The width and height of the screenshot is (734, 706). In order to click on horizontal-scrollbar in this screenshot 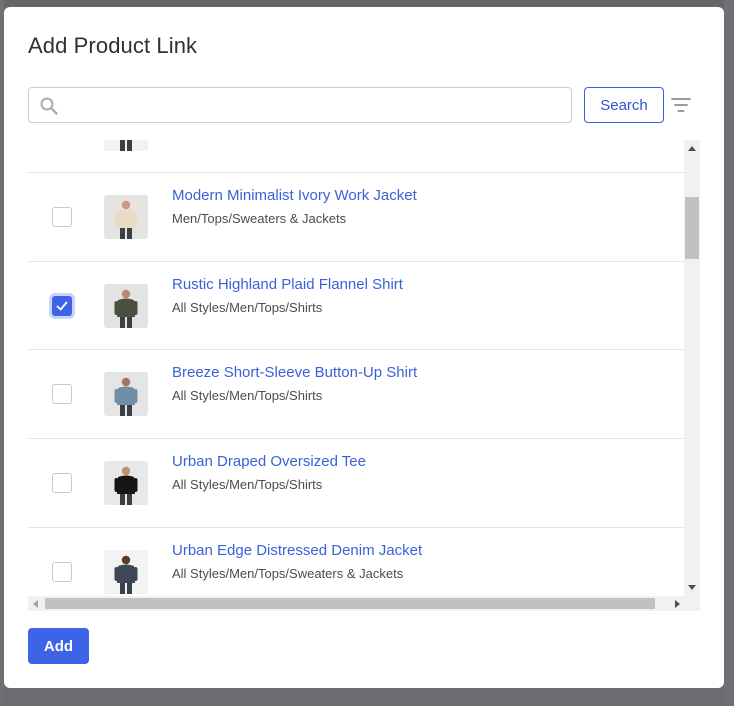, I will do `click(364, 603)`.